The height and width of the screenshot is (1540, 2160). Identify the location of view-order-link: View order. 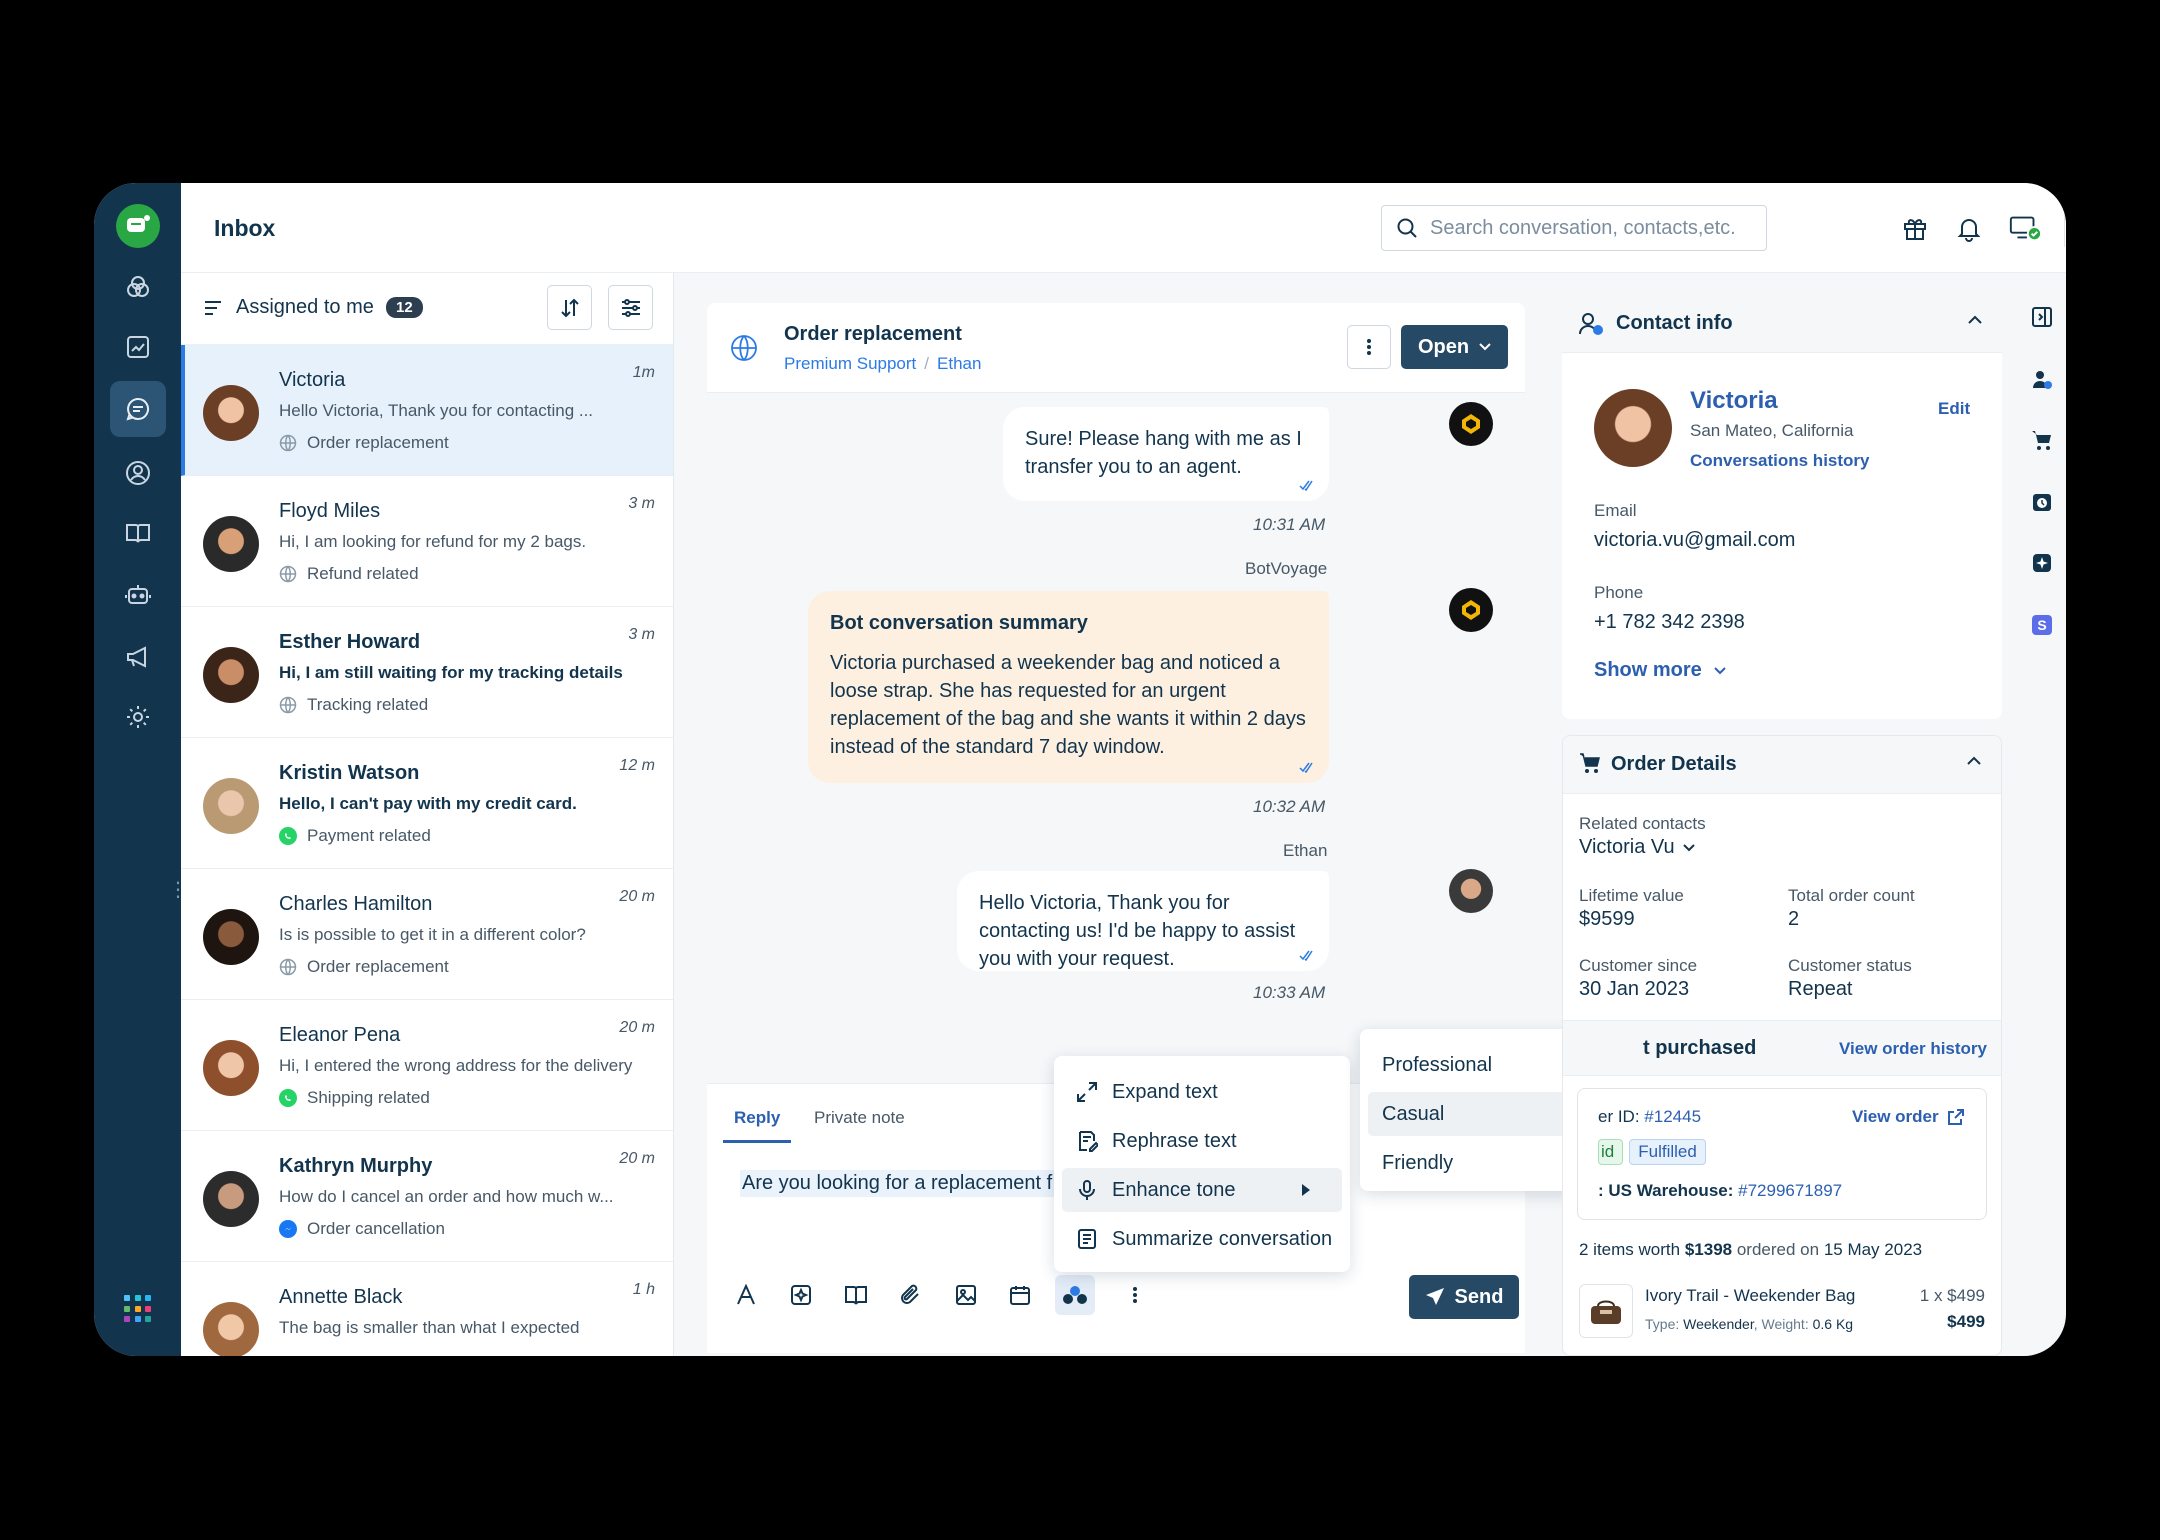
(1908, 1117).